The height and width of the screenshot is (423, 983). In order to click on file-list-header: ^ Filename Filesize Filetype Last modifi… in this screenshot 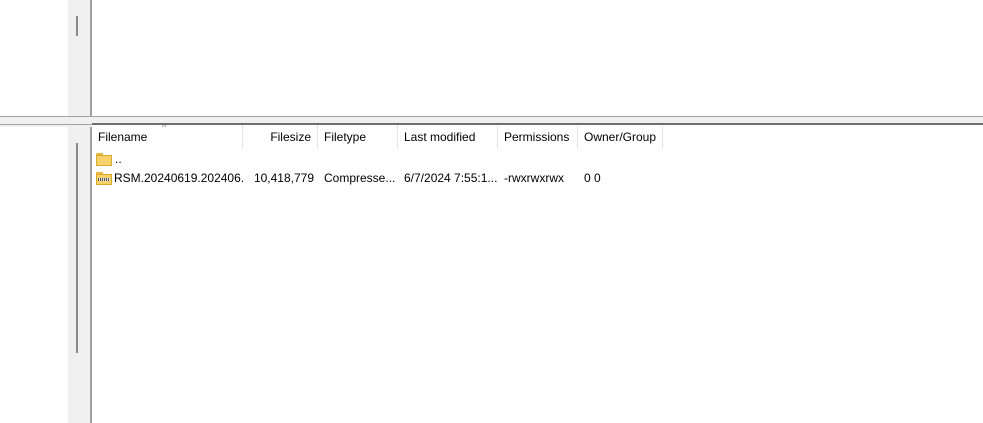, I will do `click(537, 137)`.